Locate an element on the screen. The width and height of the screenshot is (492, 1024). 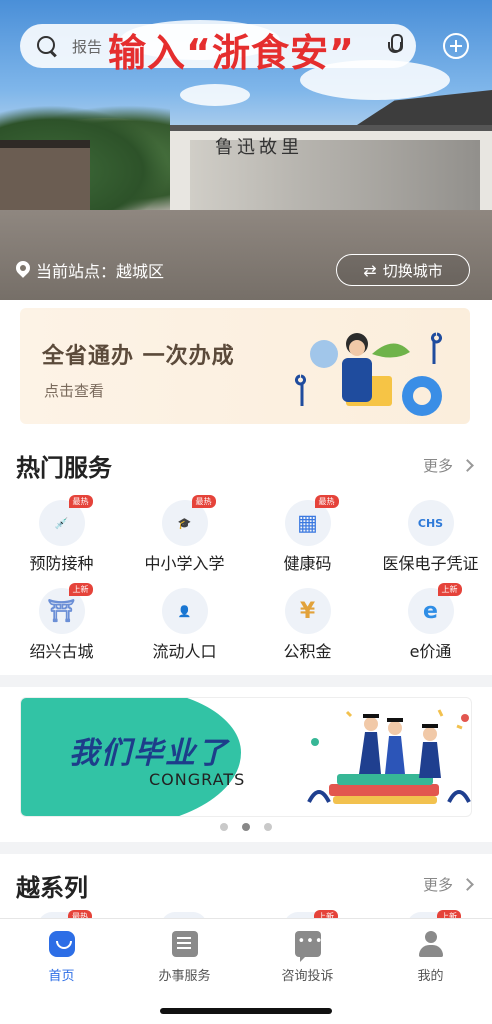
swap-arrows-icon: ⇄ is located at coordinates (370, 270).